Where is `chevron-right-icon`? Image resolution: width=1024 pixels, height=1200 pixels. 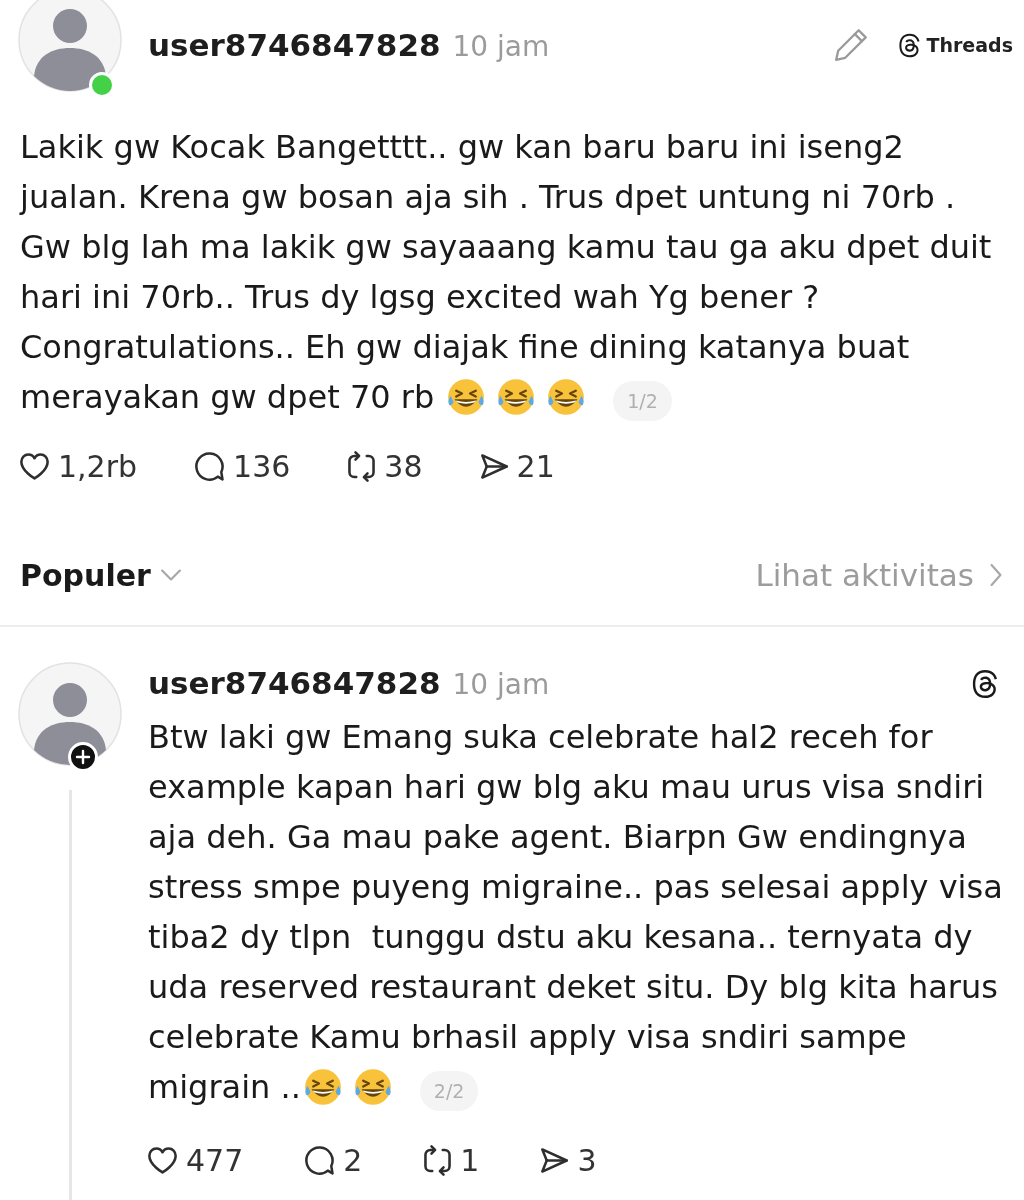 chevron-right-icon is located at coordinates (996, 575).